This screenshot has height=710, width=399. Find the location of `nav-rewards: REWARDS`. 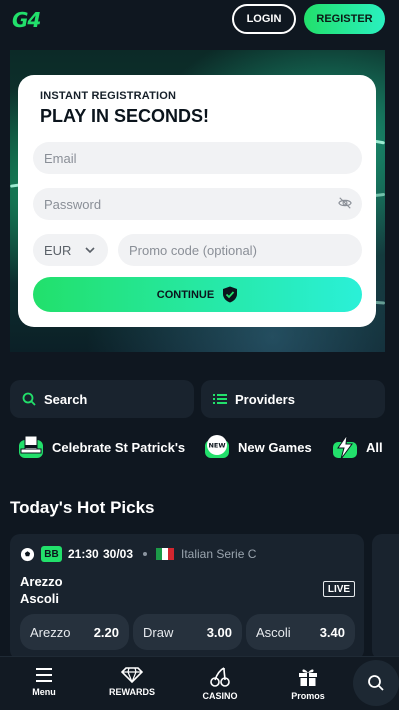

nav-rewards: REWARDS is located at coordinates (132, 683).